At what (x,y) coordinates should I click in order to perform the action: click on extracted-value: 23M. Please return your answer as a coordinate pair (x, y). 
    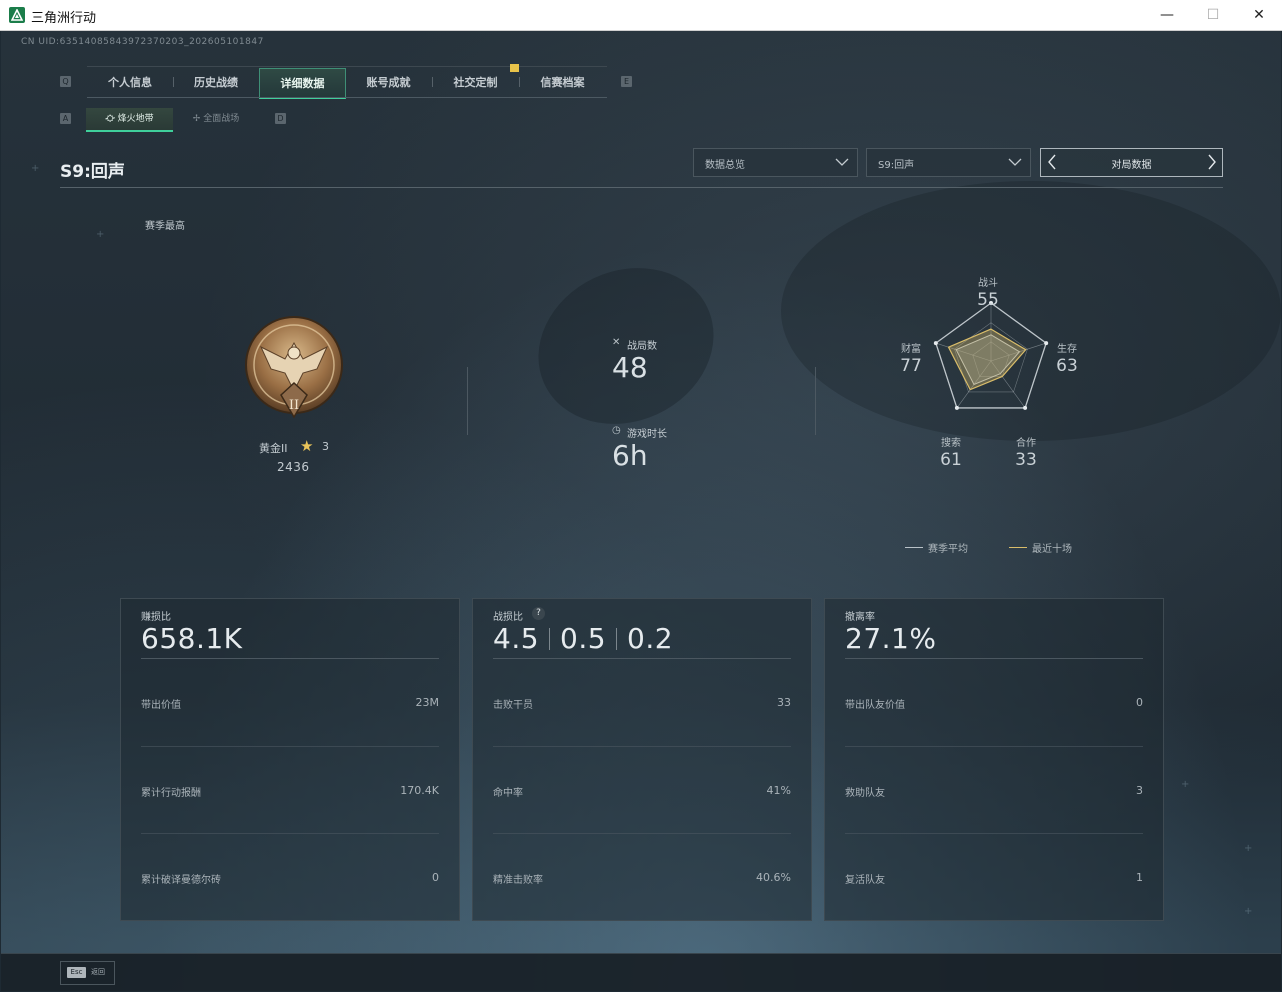
    Looking at the image, I should click on (427, 702).